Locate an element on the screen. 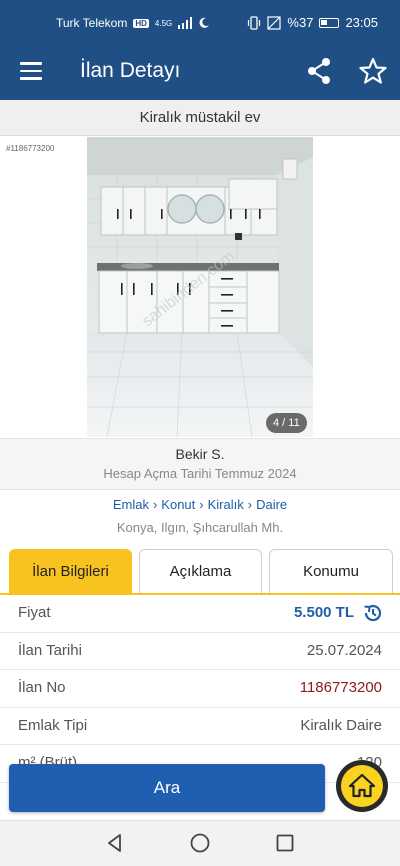 The width and height of the screenshot is (400, 866). home-icon is located at coordinates (362, 785).